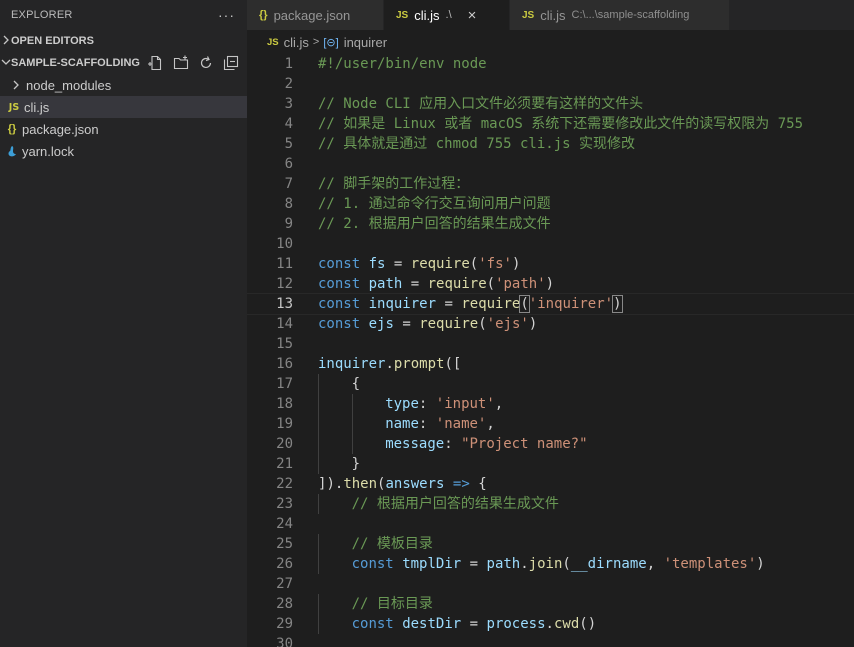 The width and height of the screenshot is (854, 647). I want to click on code-text: const destDir = process.cwd(), so click(474, 624).